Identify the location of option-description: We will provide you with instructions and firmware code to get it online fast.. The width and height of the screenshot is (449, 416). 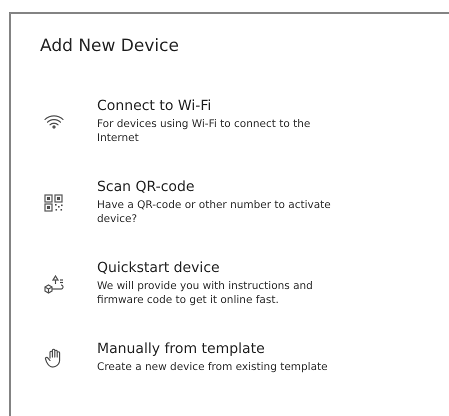
(205, 293).